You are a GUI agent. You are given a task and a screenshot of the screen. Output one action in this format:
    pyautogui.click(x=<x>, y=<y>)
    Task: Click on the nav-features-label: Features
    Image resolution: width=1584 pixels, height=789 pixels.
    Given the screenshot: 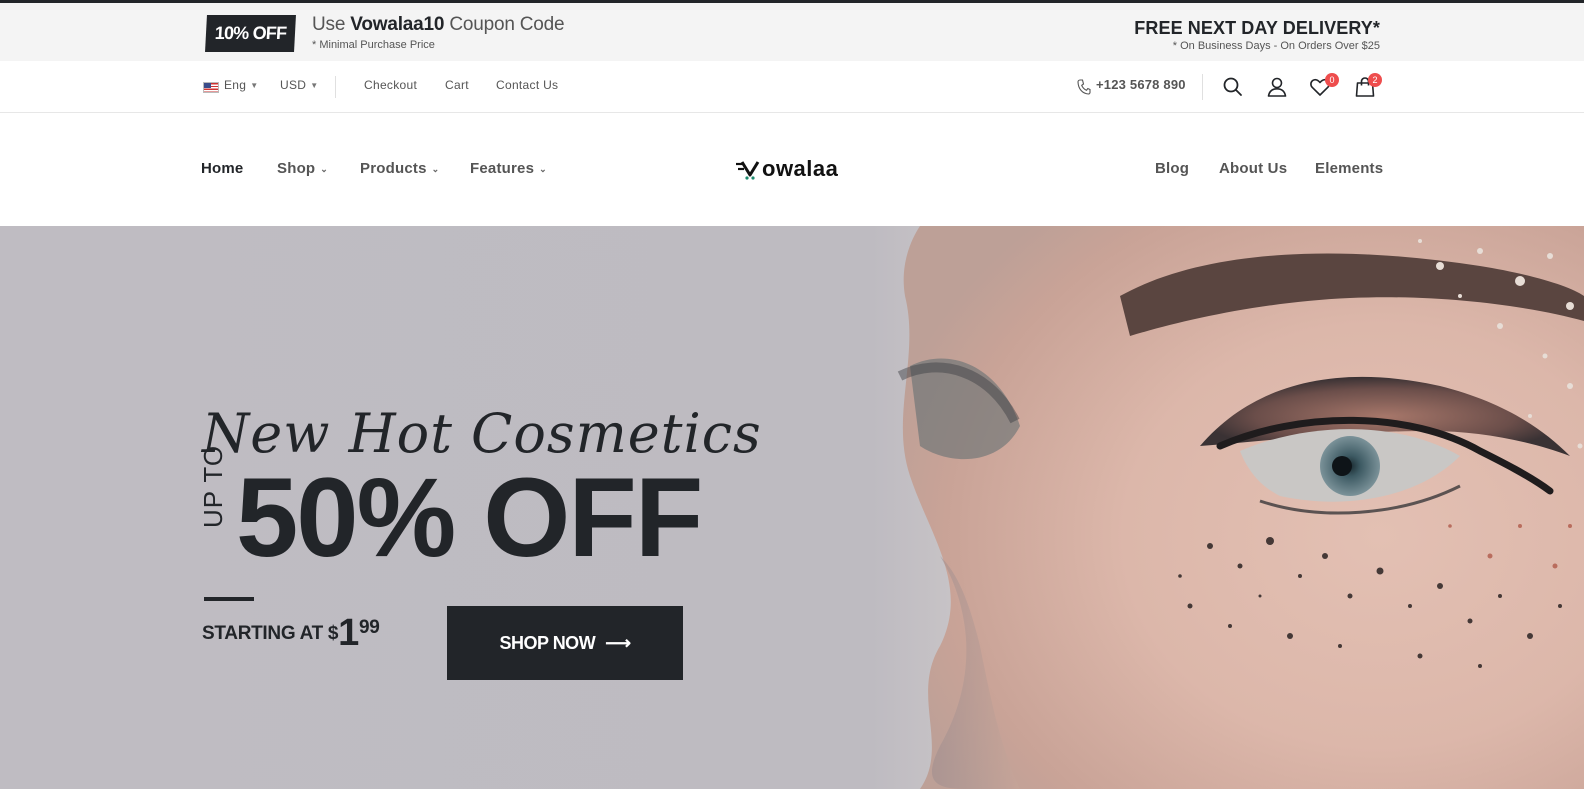 What is the action you would take?
    pyautogui.click(x=502, y=168)
    